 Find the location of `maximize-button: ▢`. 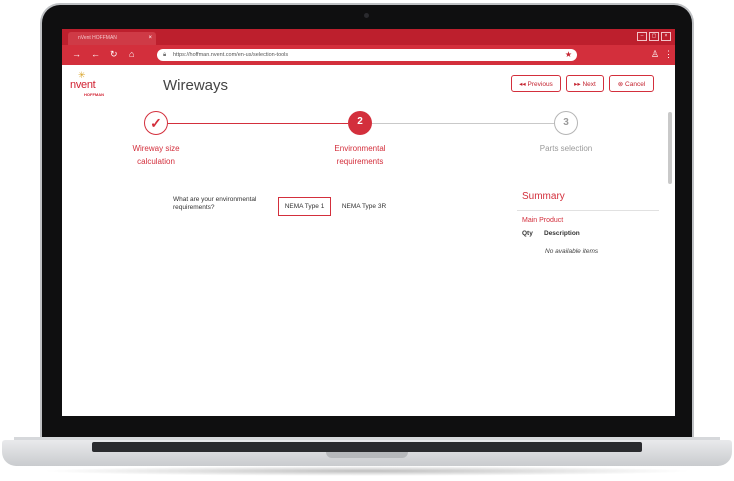

maximize-button: ▢ is located at coordinates (654, 36).